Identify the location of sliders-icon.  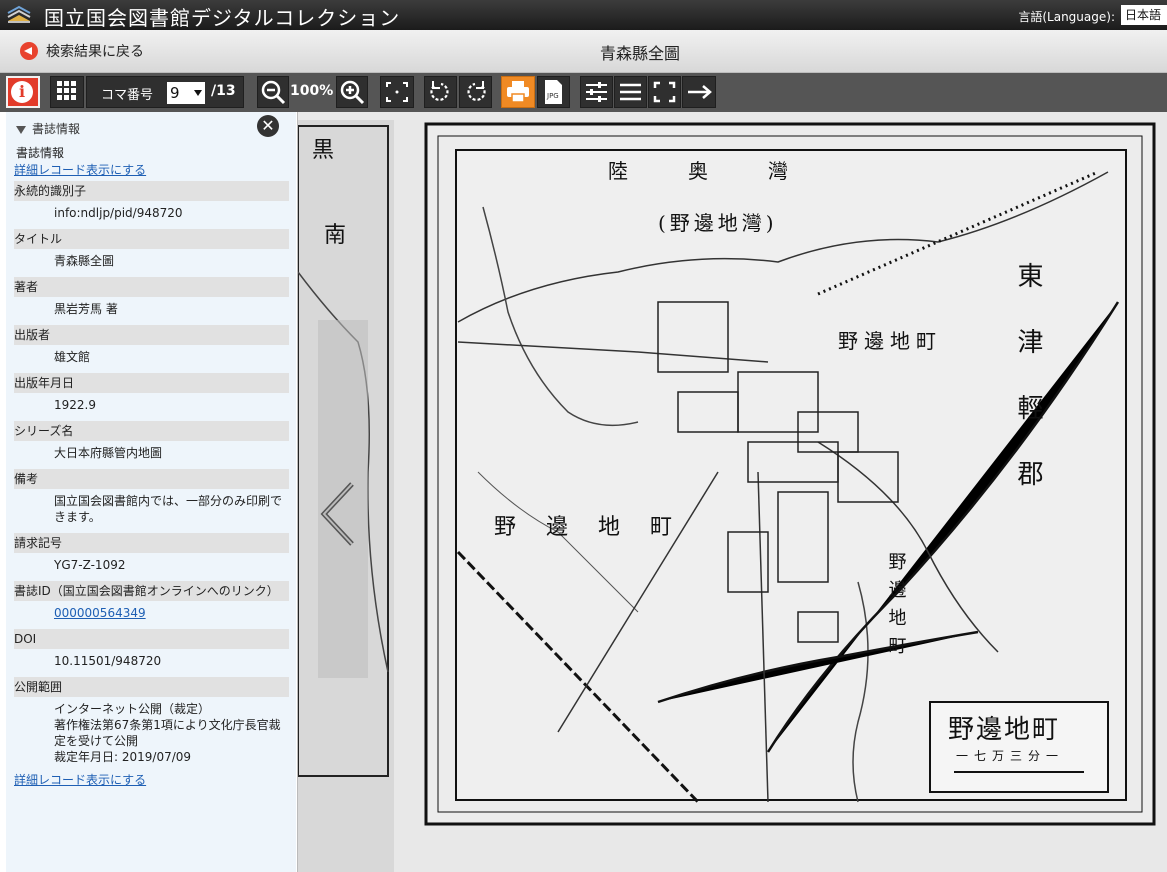
(596, 92).